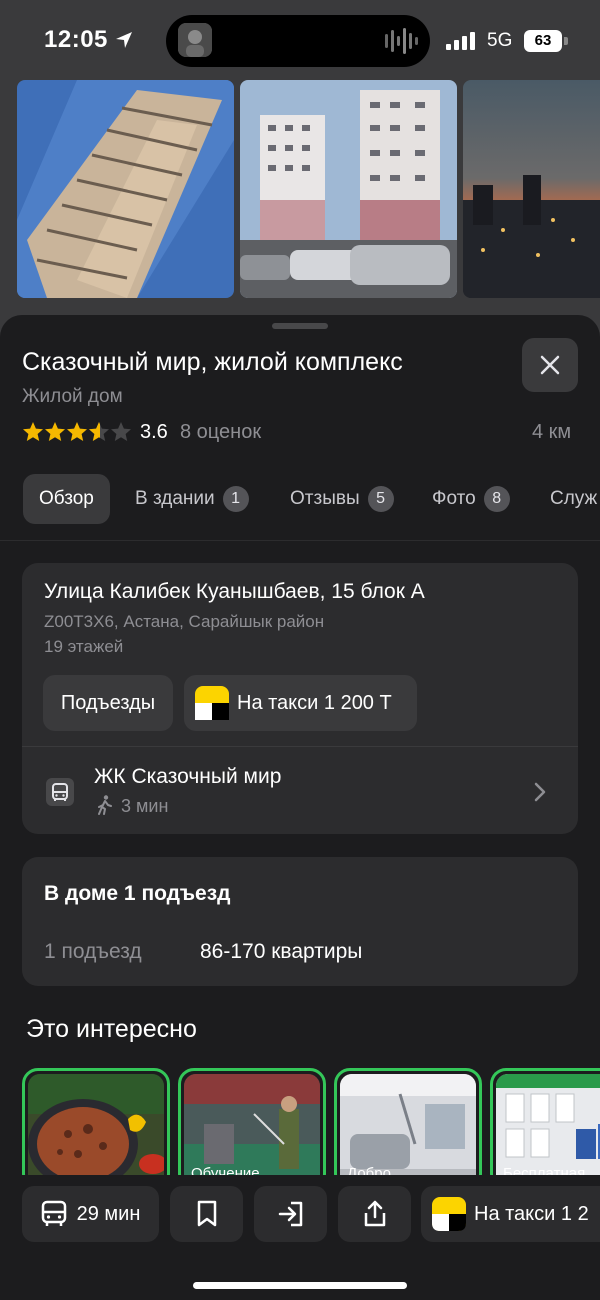  What do you see at coordinates (84, 646) in the screenshot?
I see `floors-count: 19 этажей` at bounding box center [84, 646].